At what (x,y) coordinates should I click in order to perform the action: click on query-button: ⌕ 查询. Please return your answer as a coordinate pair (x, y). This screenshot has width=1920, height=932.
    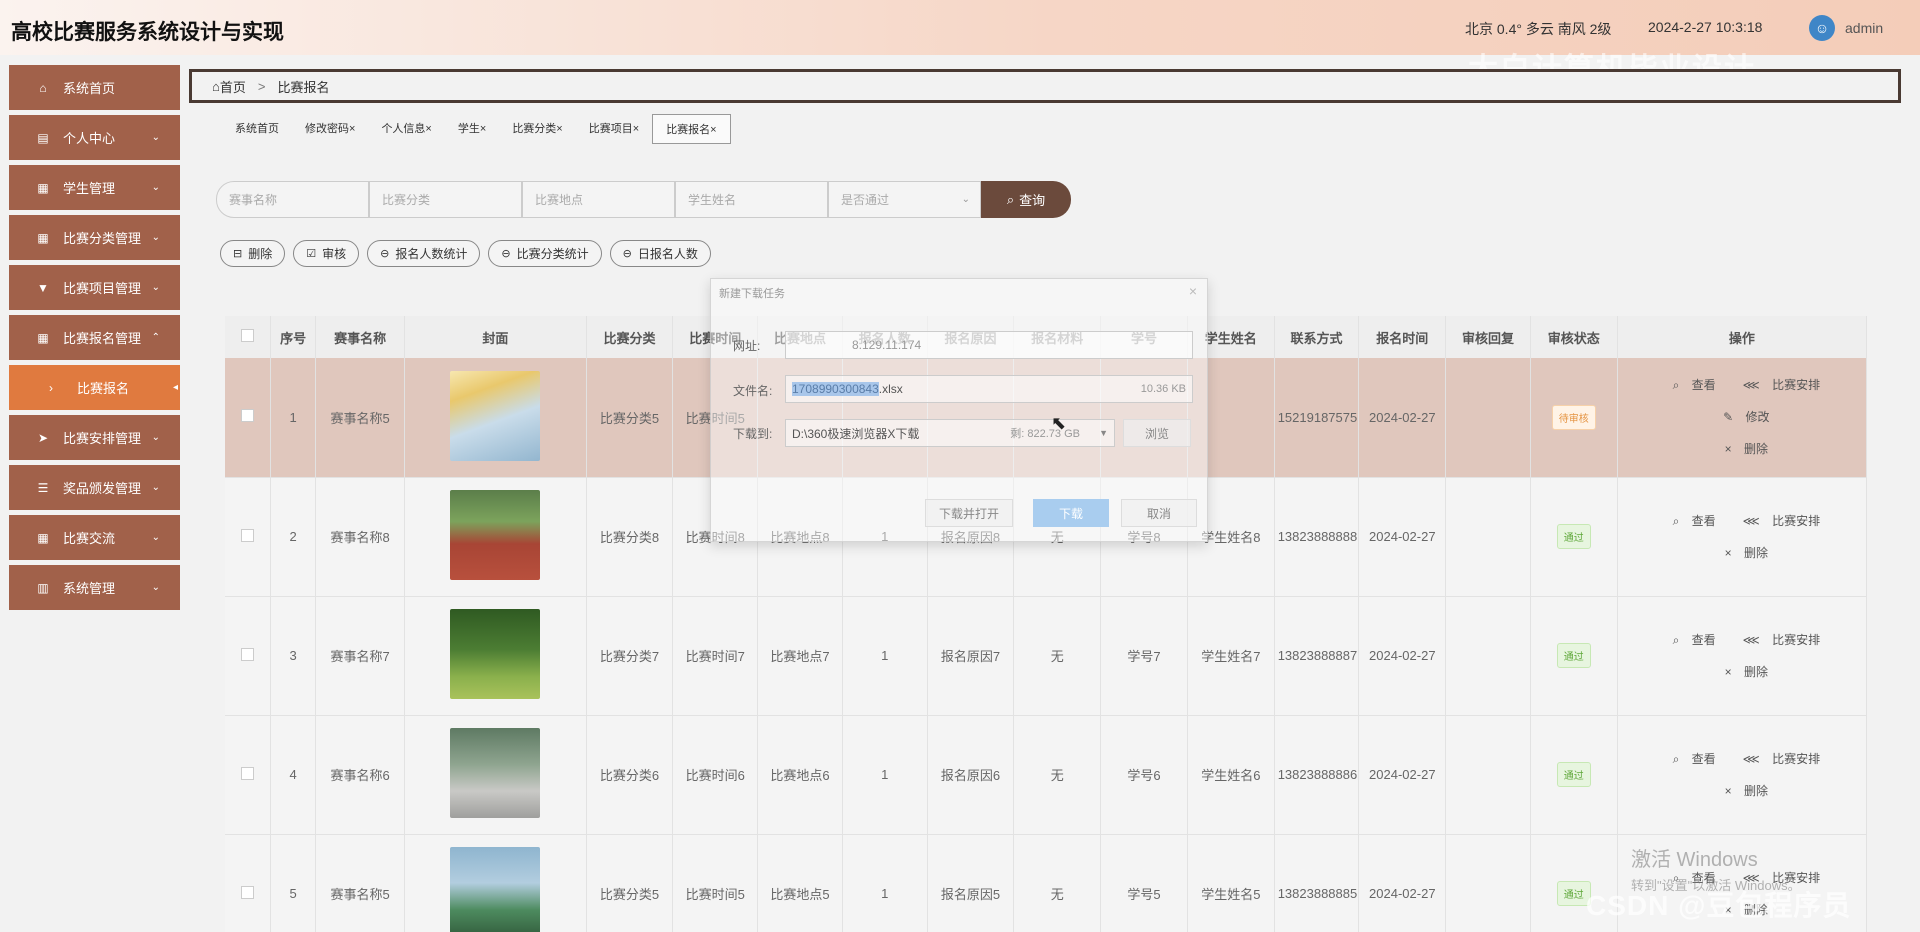
    Looking at the image, I should click on (1026, 199).